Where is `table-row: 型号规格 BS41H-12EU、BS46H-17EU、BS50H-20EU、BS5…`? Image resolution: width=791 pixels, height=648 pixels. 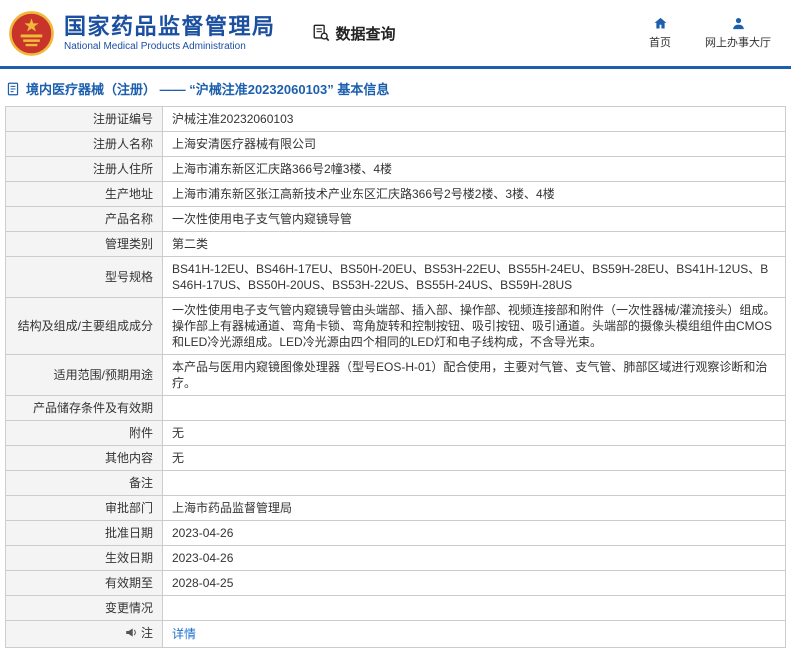 table-row: 型号规格 BS41H-12EU、BS46H-17EU、BS50H-20EU、BS5… is located at coordinates (395, 277).